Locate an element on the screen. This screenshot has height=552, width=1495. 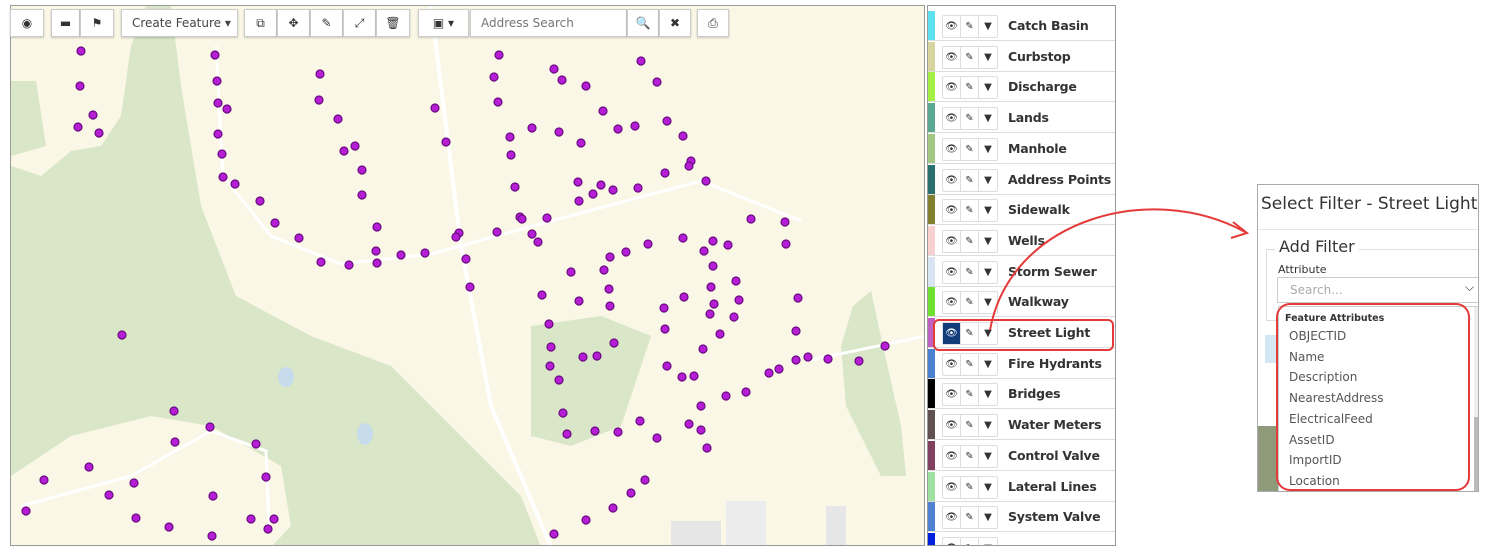
chevron-down-icon: ⌵ is located at coordinates (1469, 287).